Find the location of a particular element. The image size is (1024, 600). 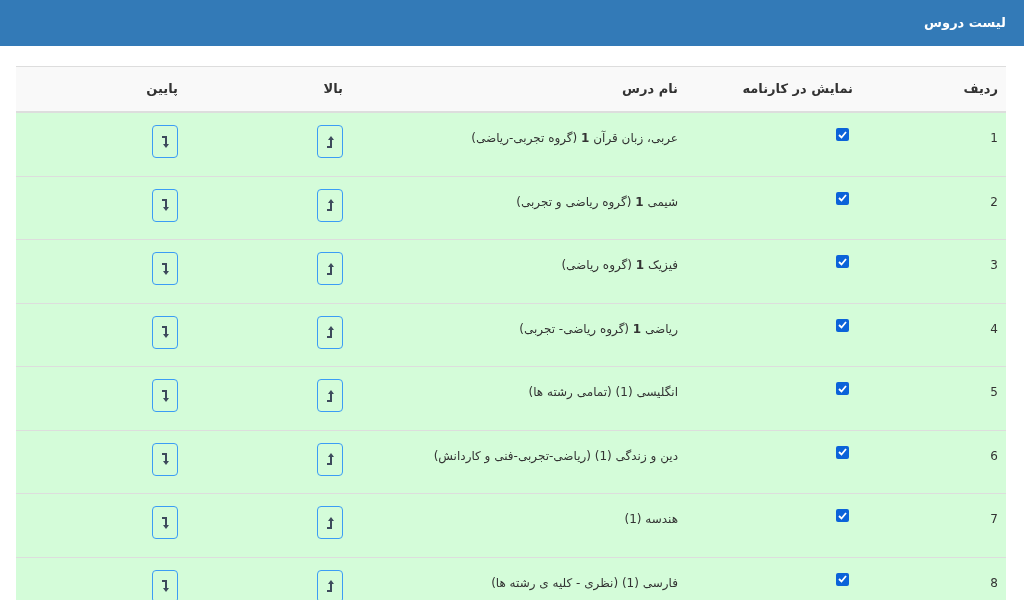

course-name: فارسی (1) (نظری - کلیه ی رشته ها) is located at coordinates (584, 582).